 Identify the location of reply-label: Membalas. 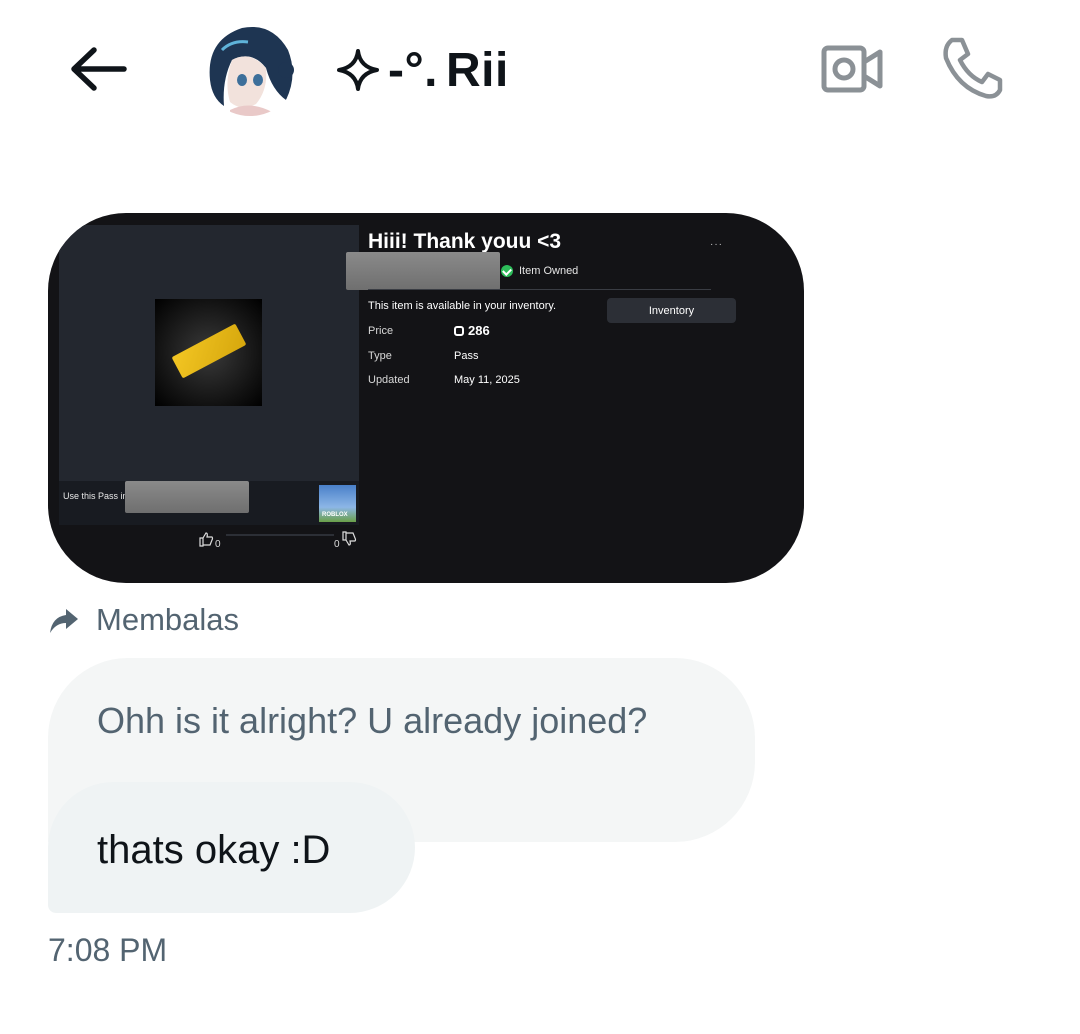
(167, 619).